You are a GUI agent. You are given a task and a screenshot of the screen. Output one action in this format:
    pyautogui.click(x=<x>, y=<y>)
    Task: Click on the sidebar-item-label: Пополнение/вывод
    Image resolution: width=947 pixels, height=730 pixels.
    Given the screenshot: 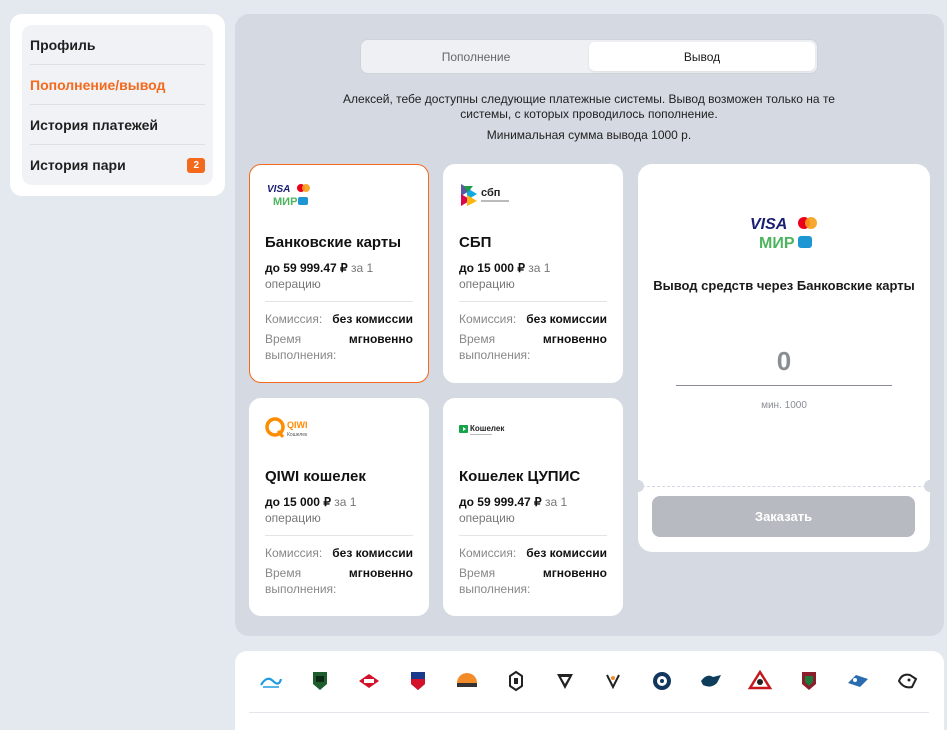 What is the action you would take?
    pyautogui.click(x=98, y=84)
    